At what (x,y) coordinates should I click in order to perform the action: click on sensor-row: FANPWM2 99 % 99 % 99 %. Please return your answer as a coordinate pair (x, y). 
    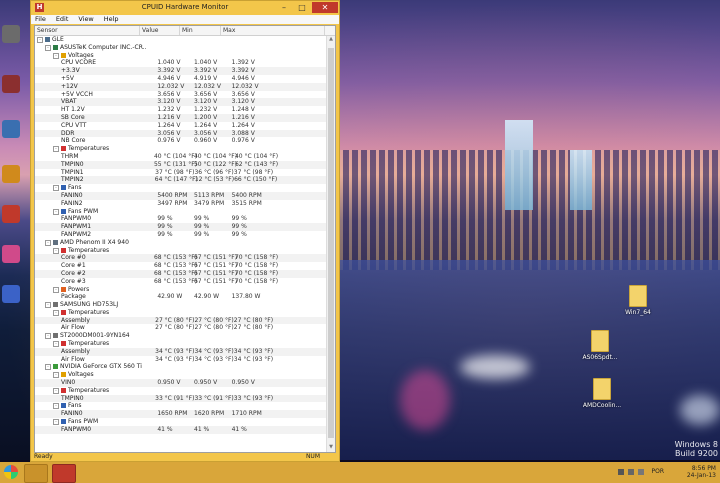
    Looking at the image, I should click on (181, 235).